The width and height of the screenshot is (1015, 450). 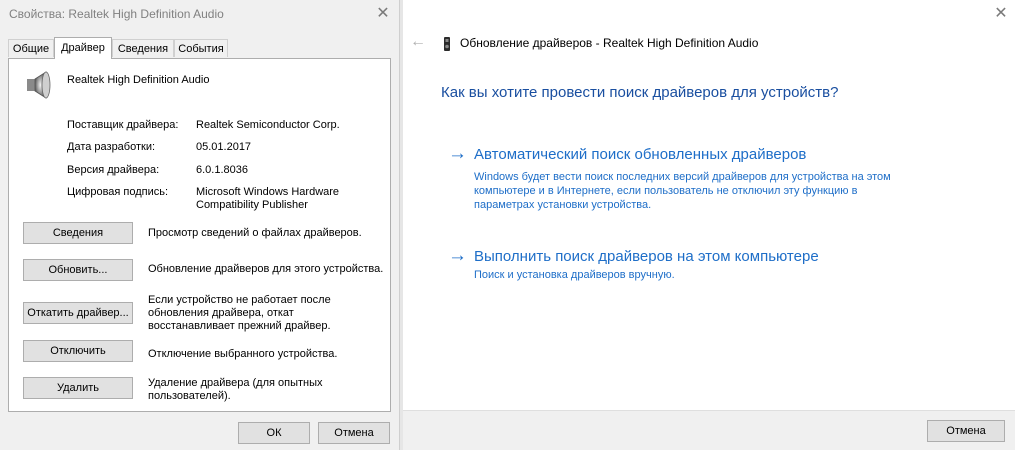 What do you see at coordinates (116, 14) in the screenshot?
I see `dialog-title: Свойства: Realtek High Definition Audio` at bounding box center [116, 14].